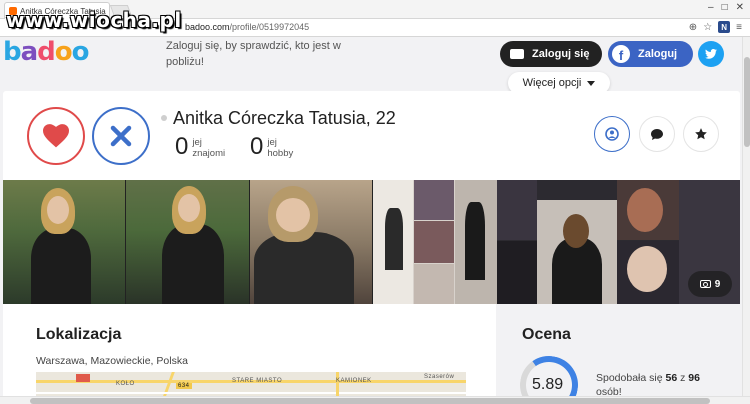 Image resolution: width=750 pixels, height=404 pixels. Describe the element at coordinates (182, 146) in the screenshot. I see `friends-count: 0` at that location.